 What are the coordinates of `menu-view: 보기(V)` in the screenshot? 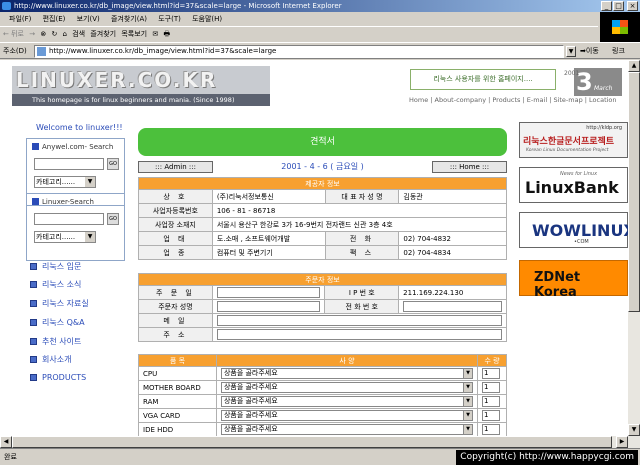 It's located at (88, 19).